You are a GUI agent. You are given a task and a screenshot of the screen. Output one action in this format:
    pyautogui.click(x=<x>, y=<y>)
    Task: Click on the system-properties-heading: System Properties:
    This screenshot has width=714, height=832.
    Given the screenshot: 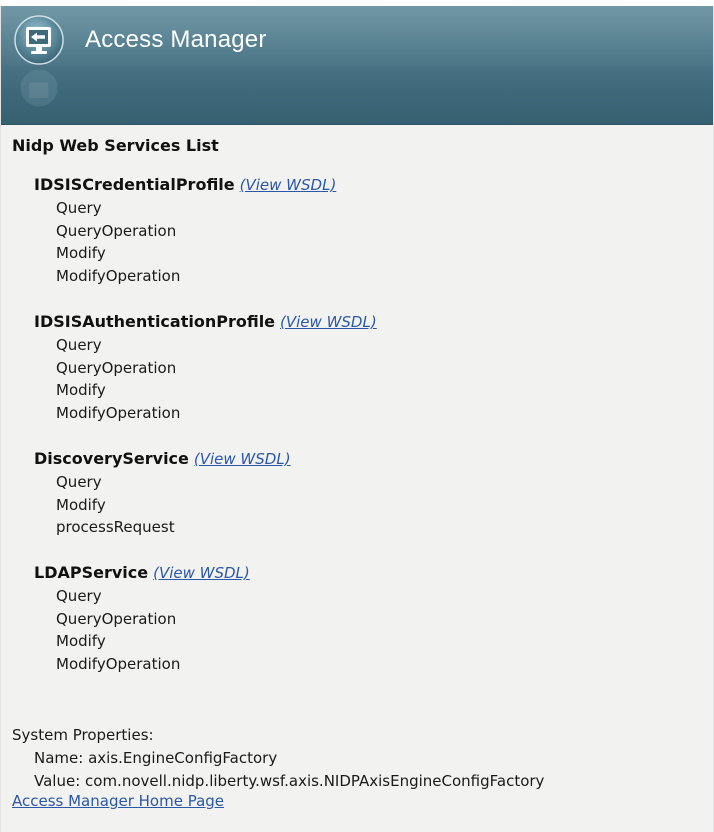 What is the action you would take?
    pyautogui.click(x=83, y=735)
    